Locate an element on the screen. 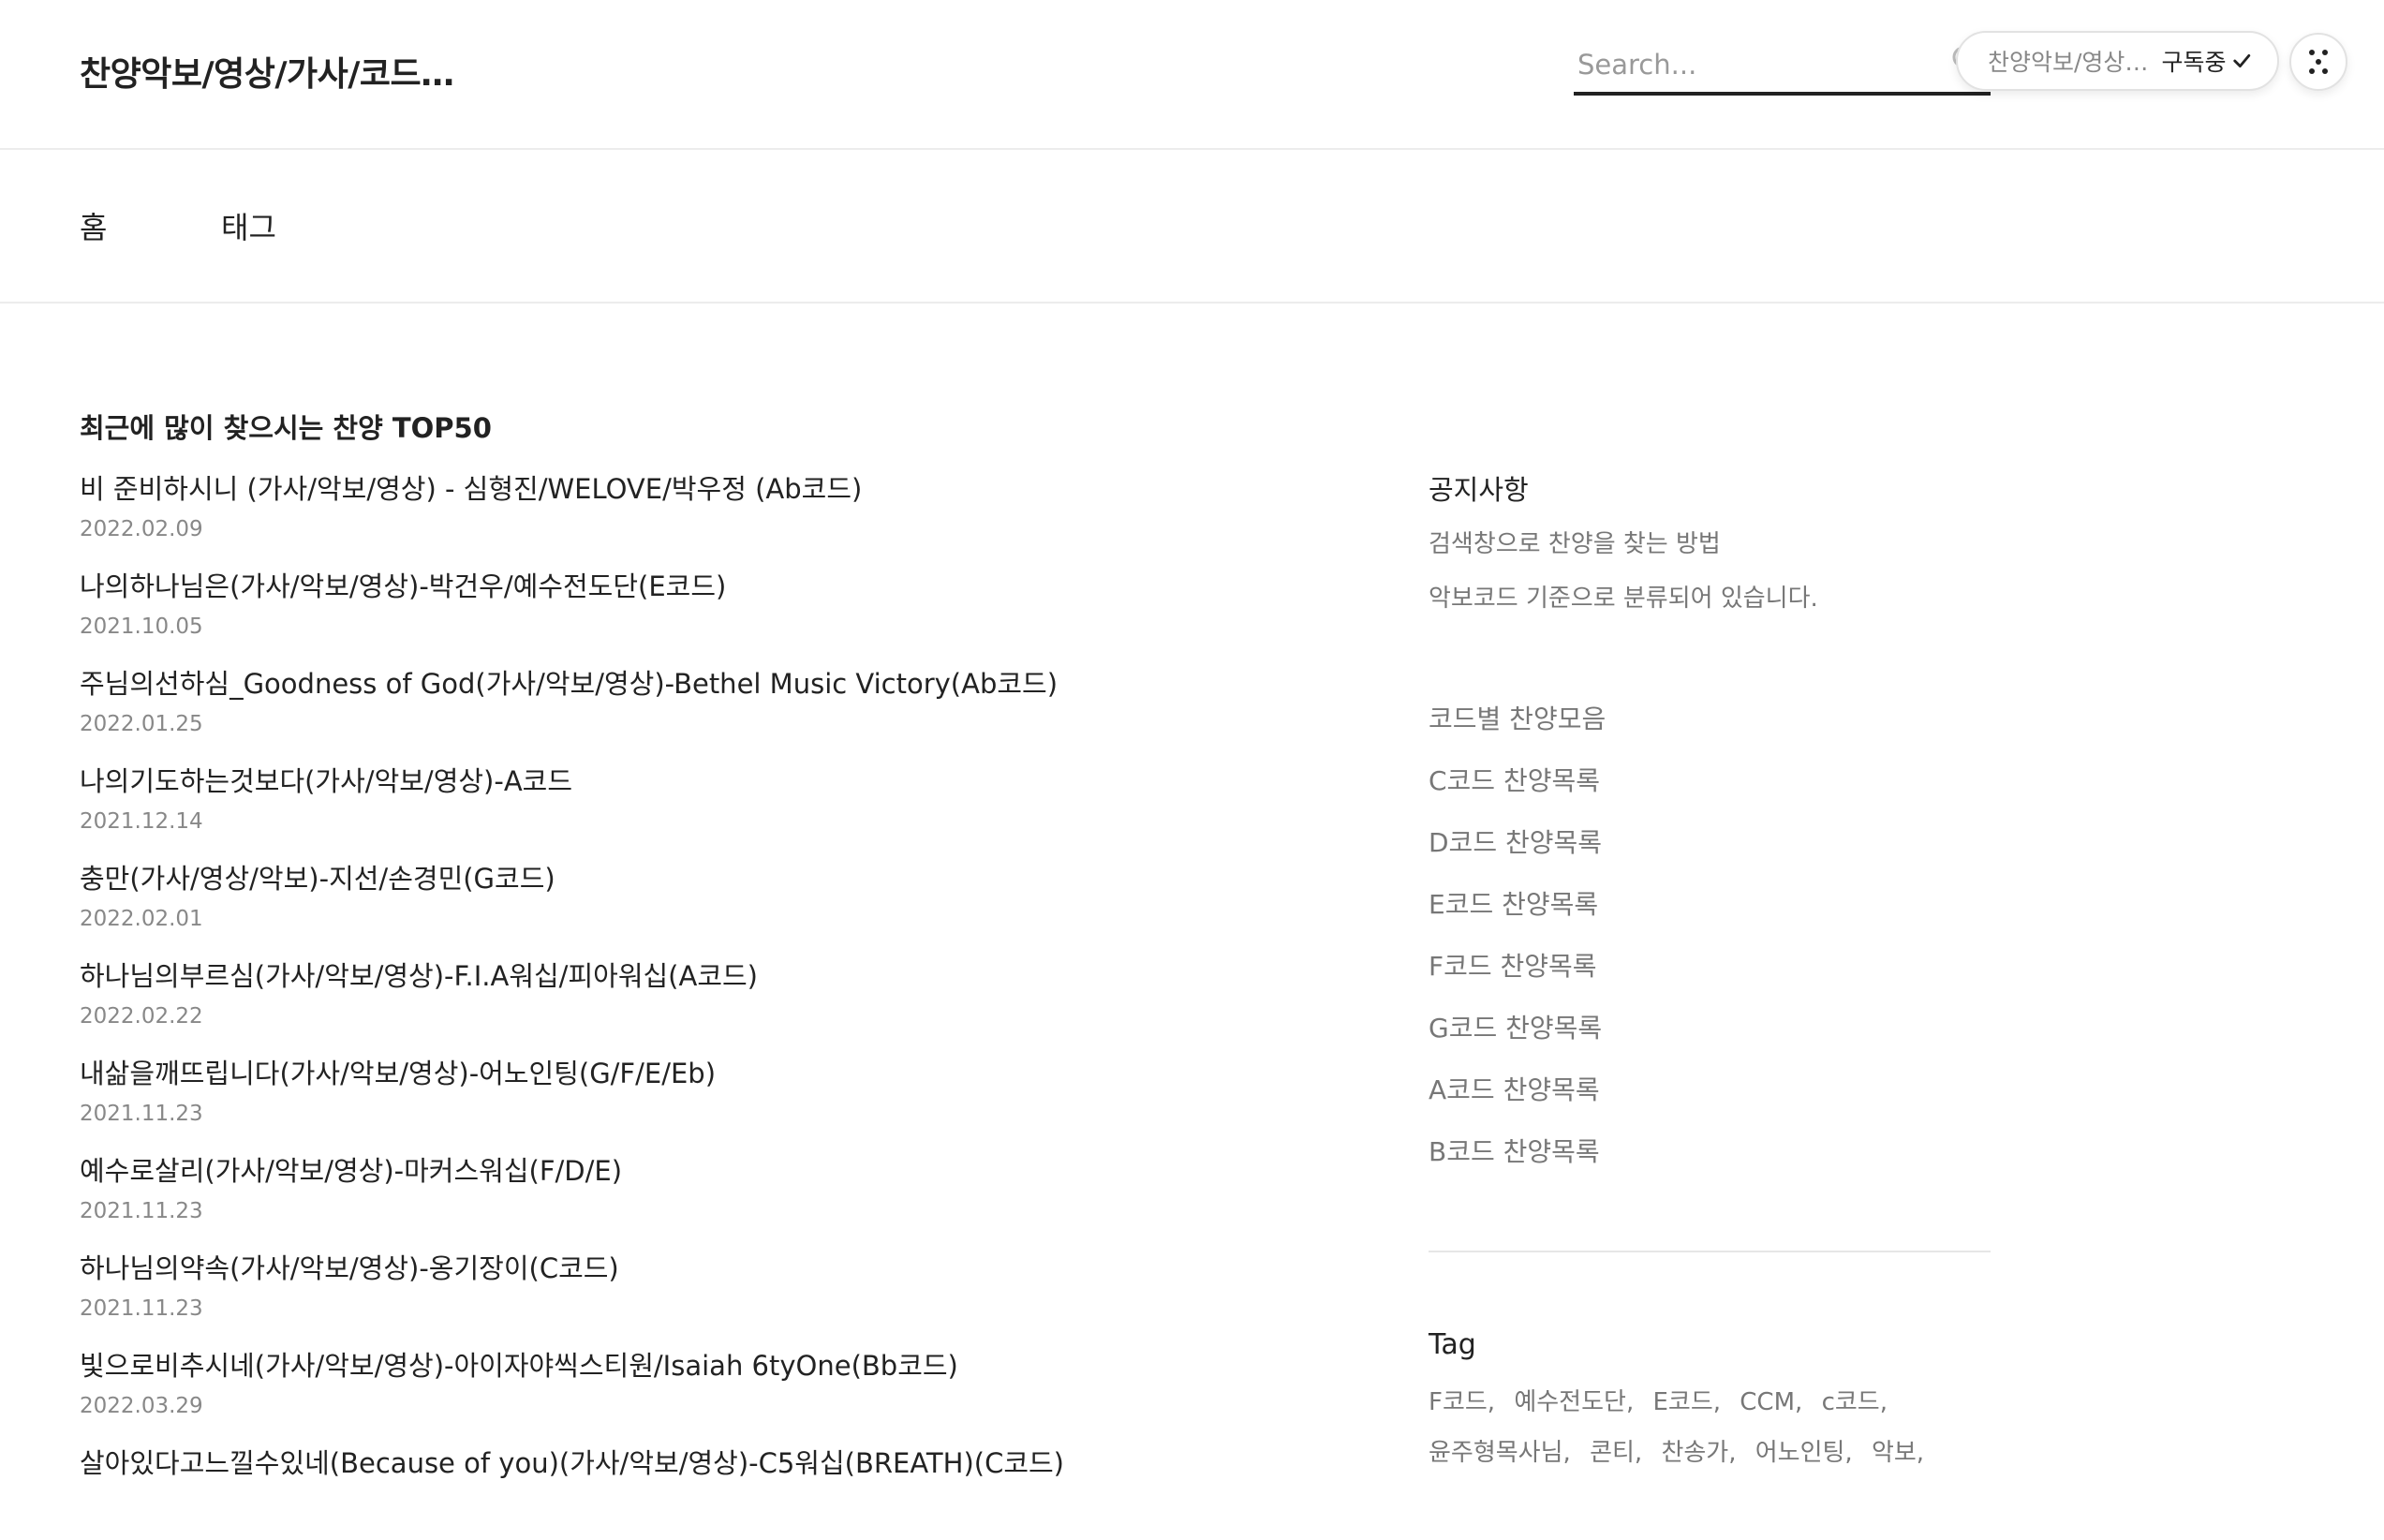 Image resolution: width=2384 pixels, height=1540 pixels. post-date: 2021.10.05 is located at coordinates (141, 627).